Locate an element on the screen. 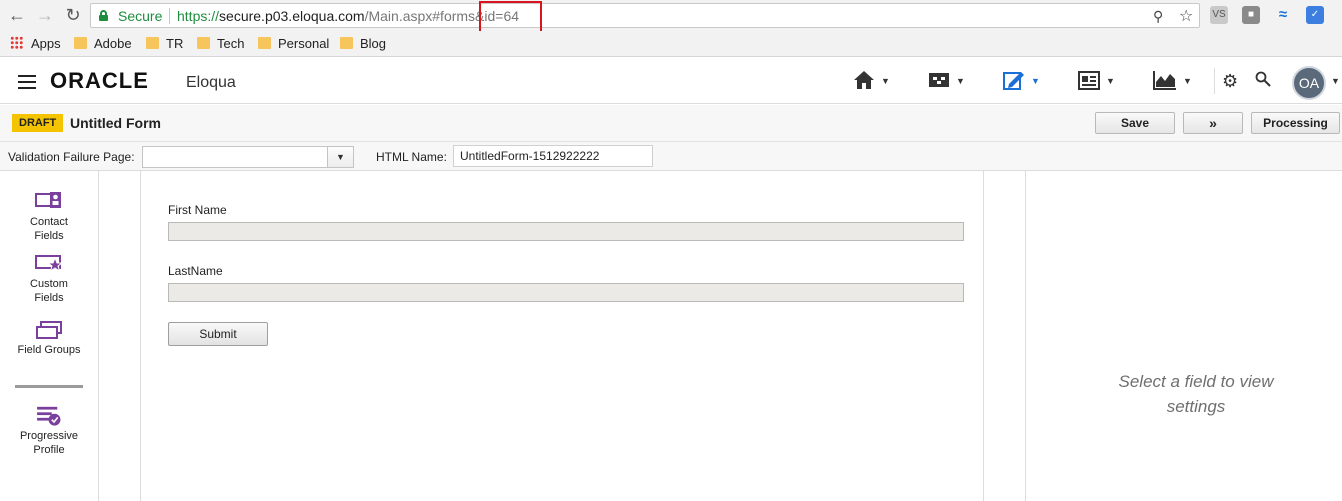 Image resolution: width=1342 pixels, height=501 pixels. gear-icon: ⚙ is located at coordinates (1230, 81).